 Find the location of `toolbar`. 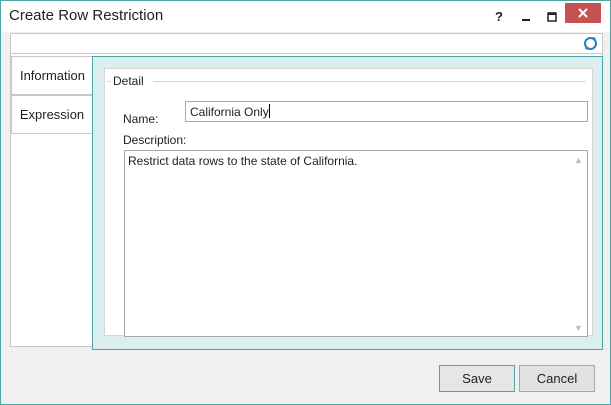

toolbar is located at coordinates (306, 43).